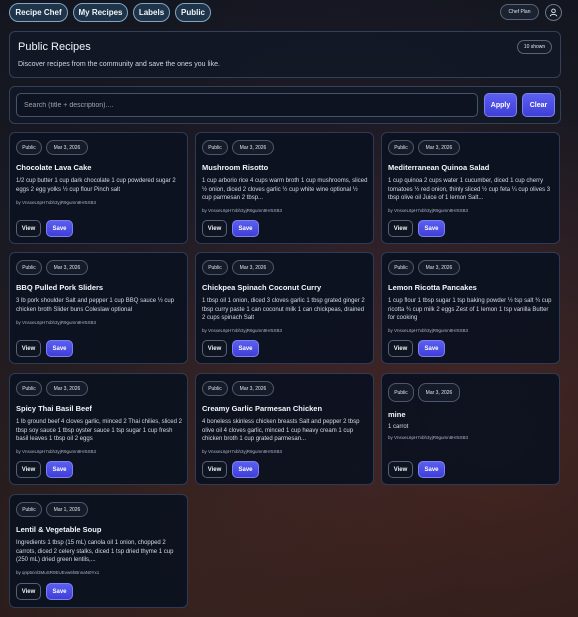 This screenshot has height=617, width=578. What do you see at coordinates (538, 105) in the screenshot?
I see `clear-button: Clear` at bounding box center [538, 105].